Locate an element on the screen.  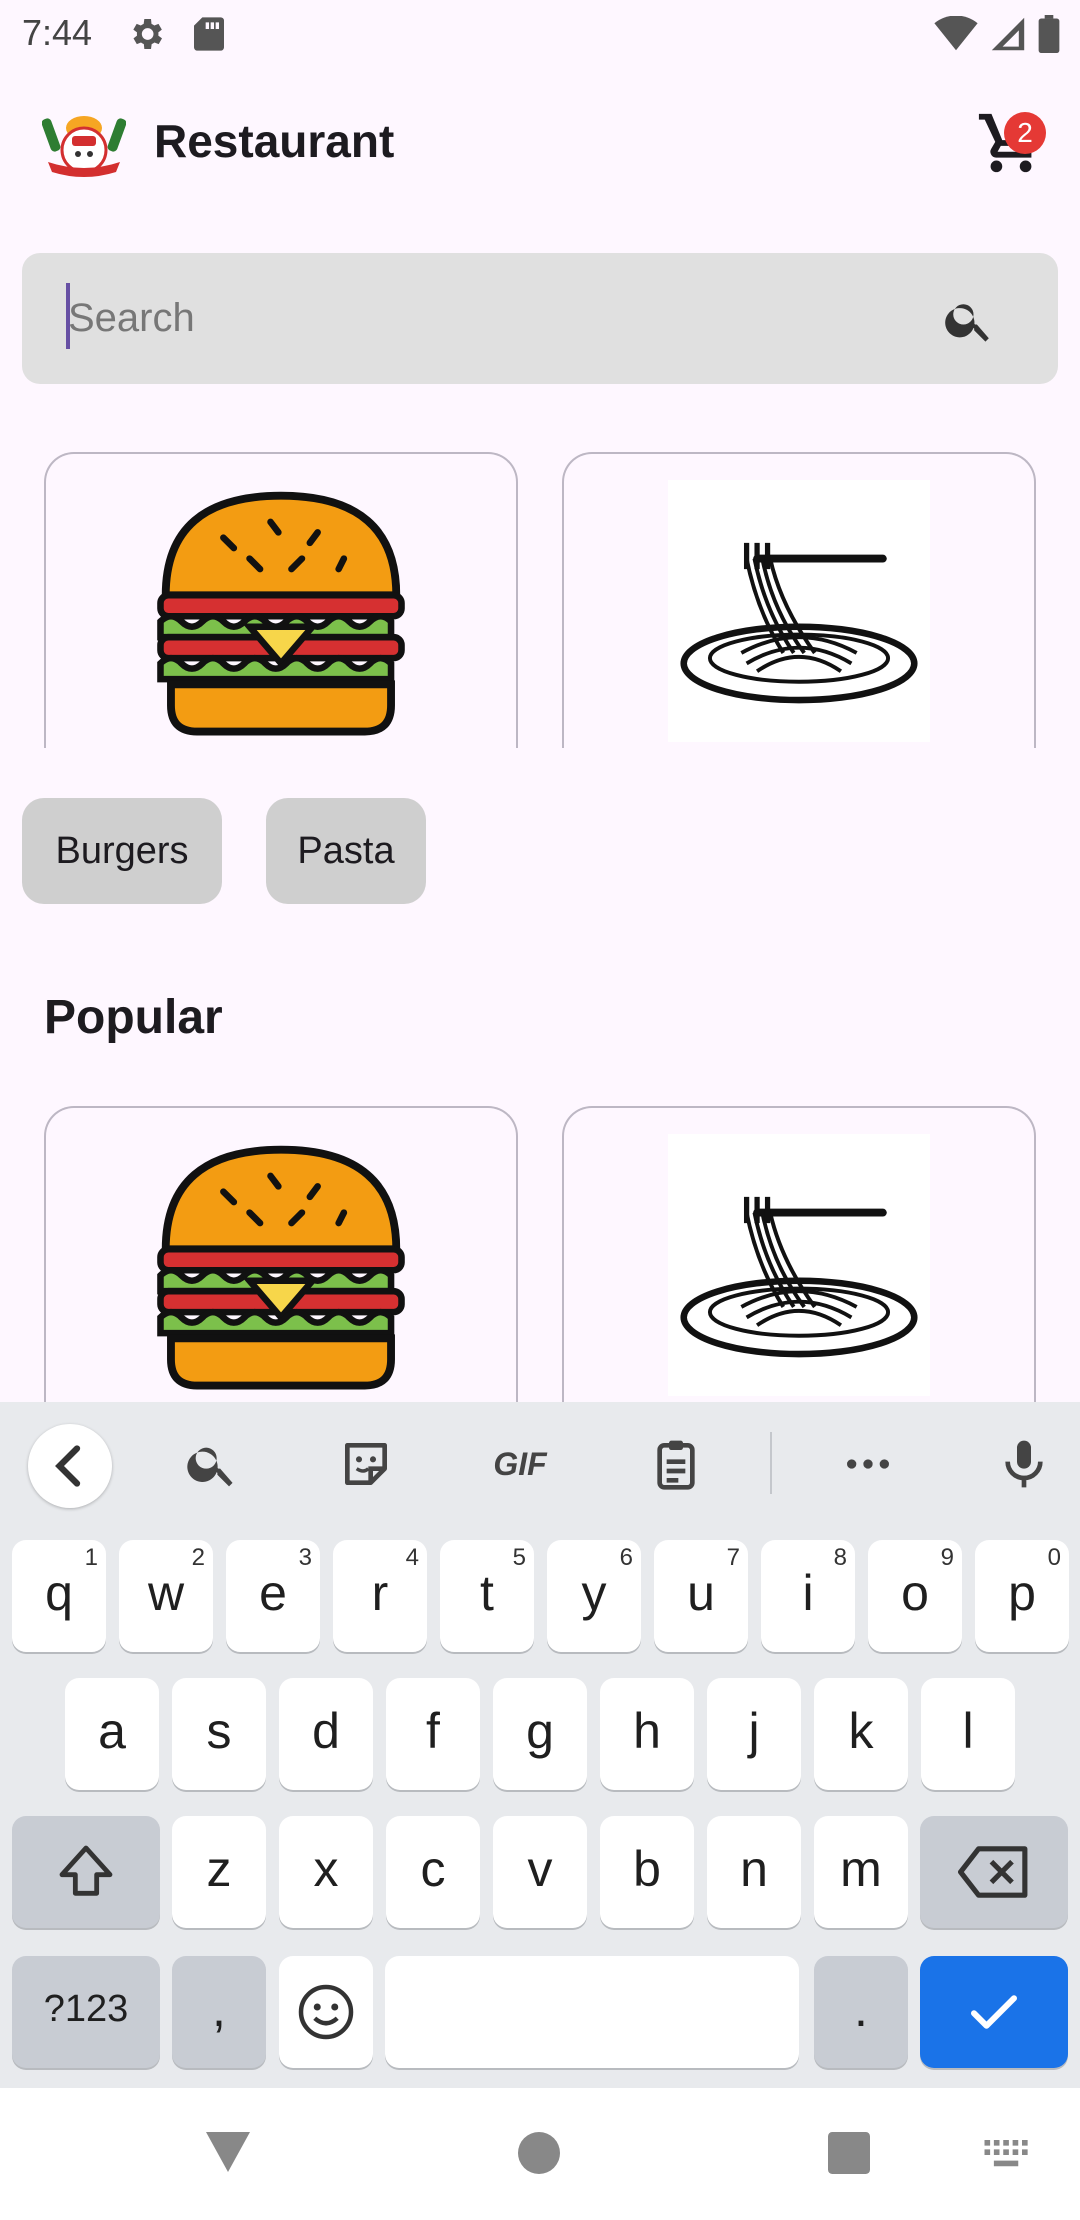
key-y: y6 is located at coordinates (594, 1596).